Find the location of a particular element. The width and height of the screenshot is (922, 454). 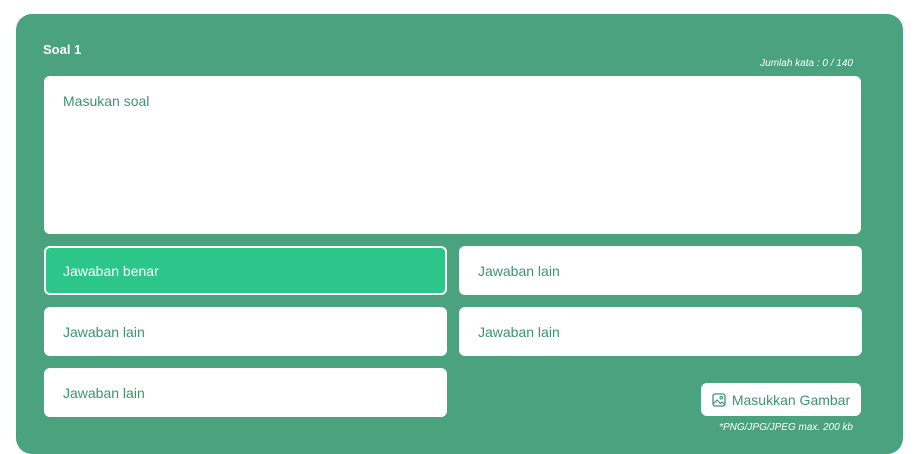

correct-answer-input is located at coordinates (245, 270).